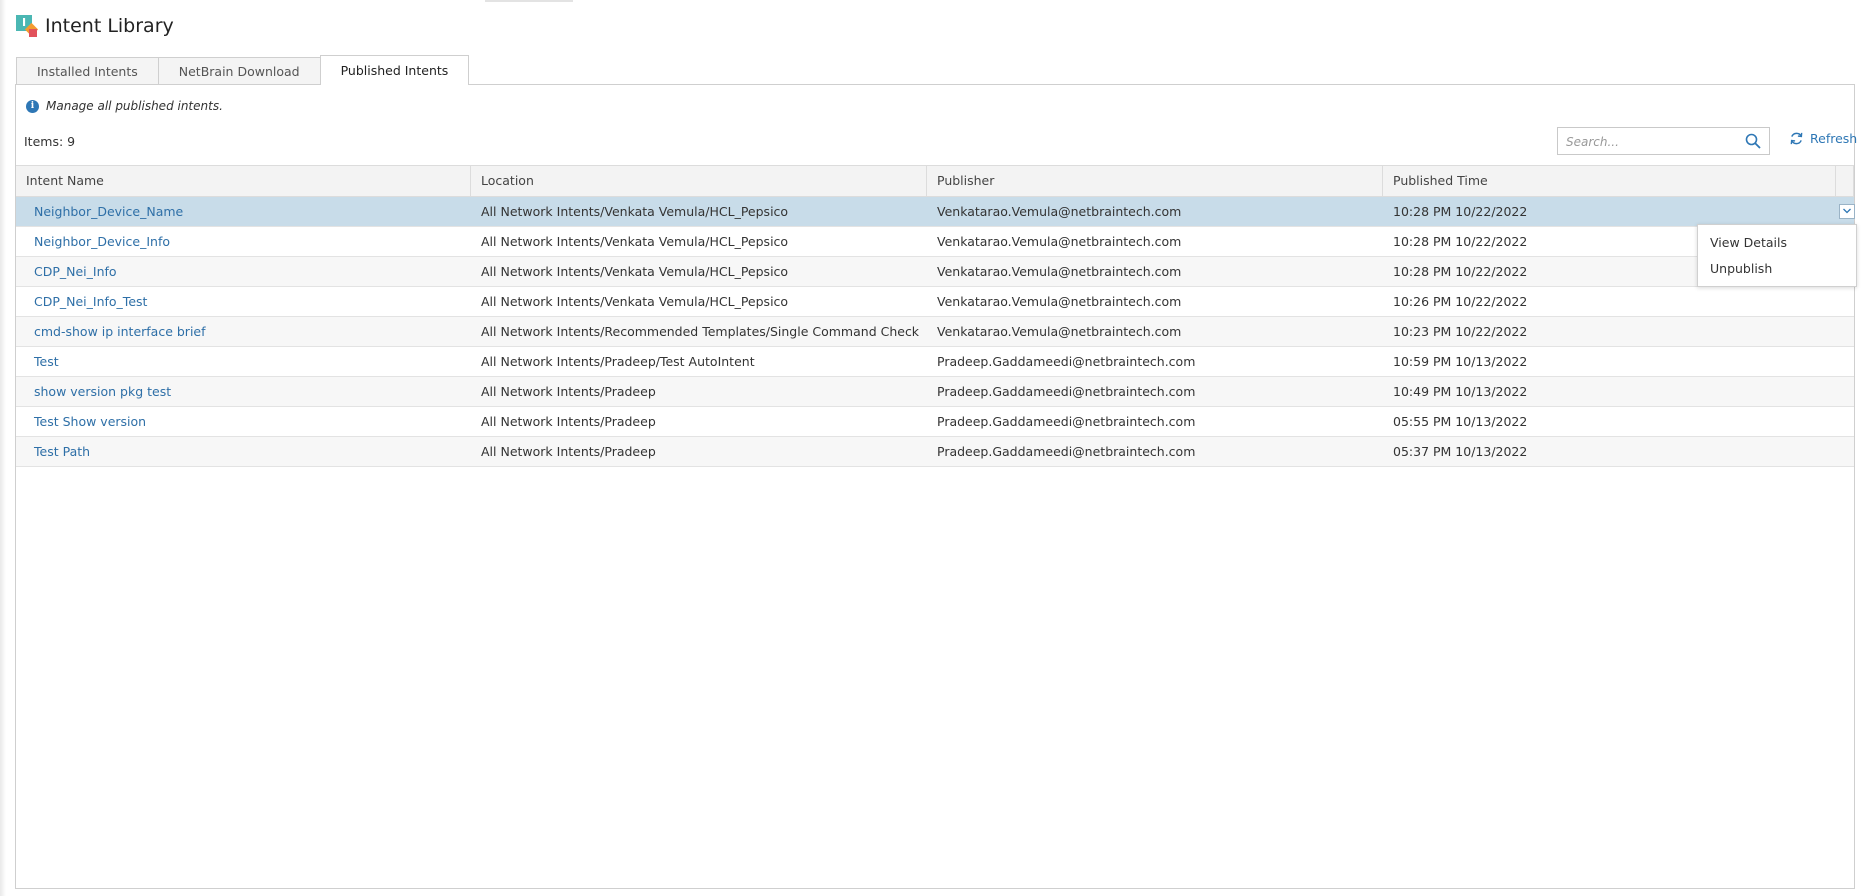 The height and width of the screenshot is (896, 1868). What do you see at coordinates (1460, 361) in the screenshot?
I see `published-time-cell: 10:59 PM 10/13/2022` at bounding box center [1460, 361].